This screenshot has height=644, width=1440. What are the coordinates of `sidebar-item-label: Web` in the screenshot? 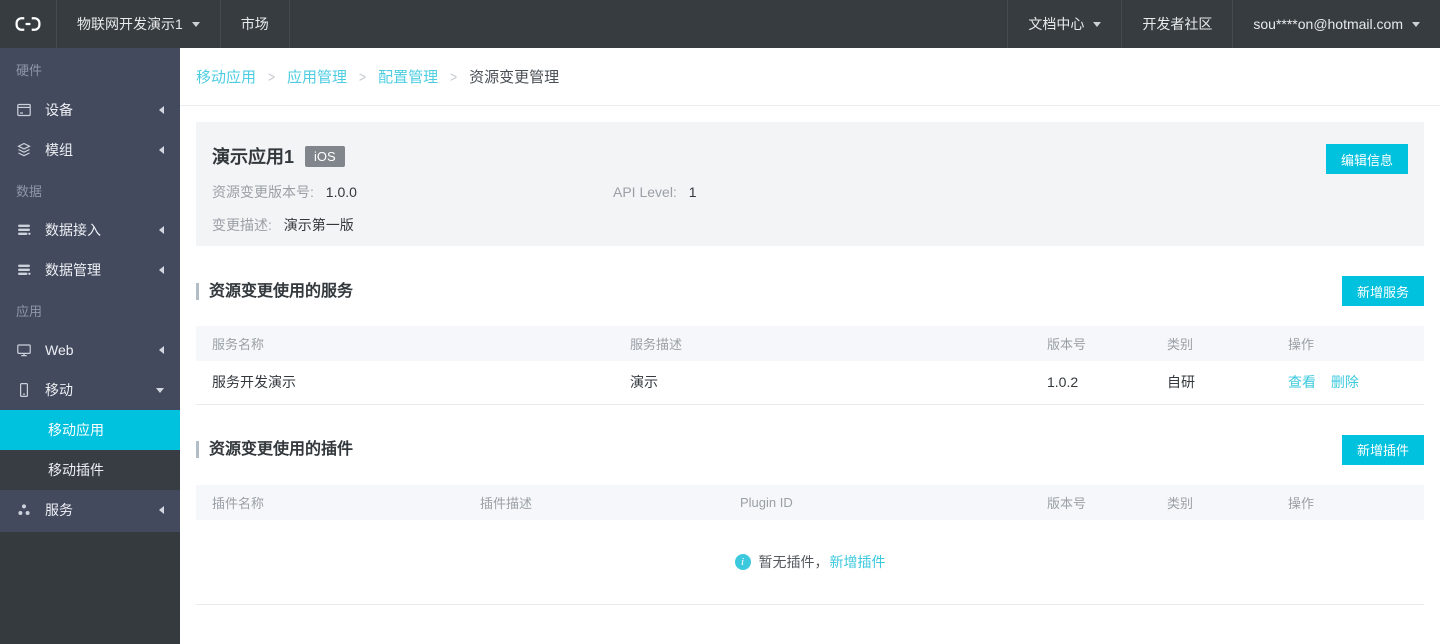 It's located at (59, 350).